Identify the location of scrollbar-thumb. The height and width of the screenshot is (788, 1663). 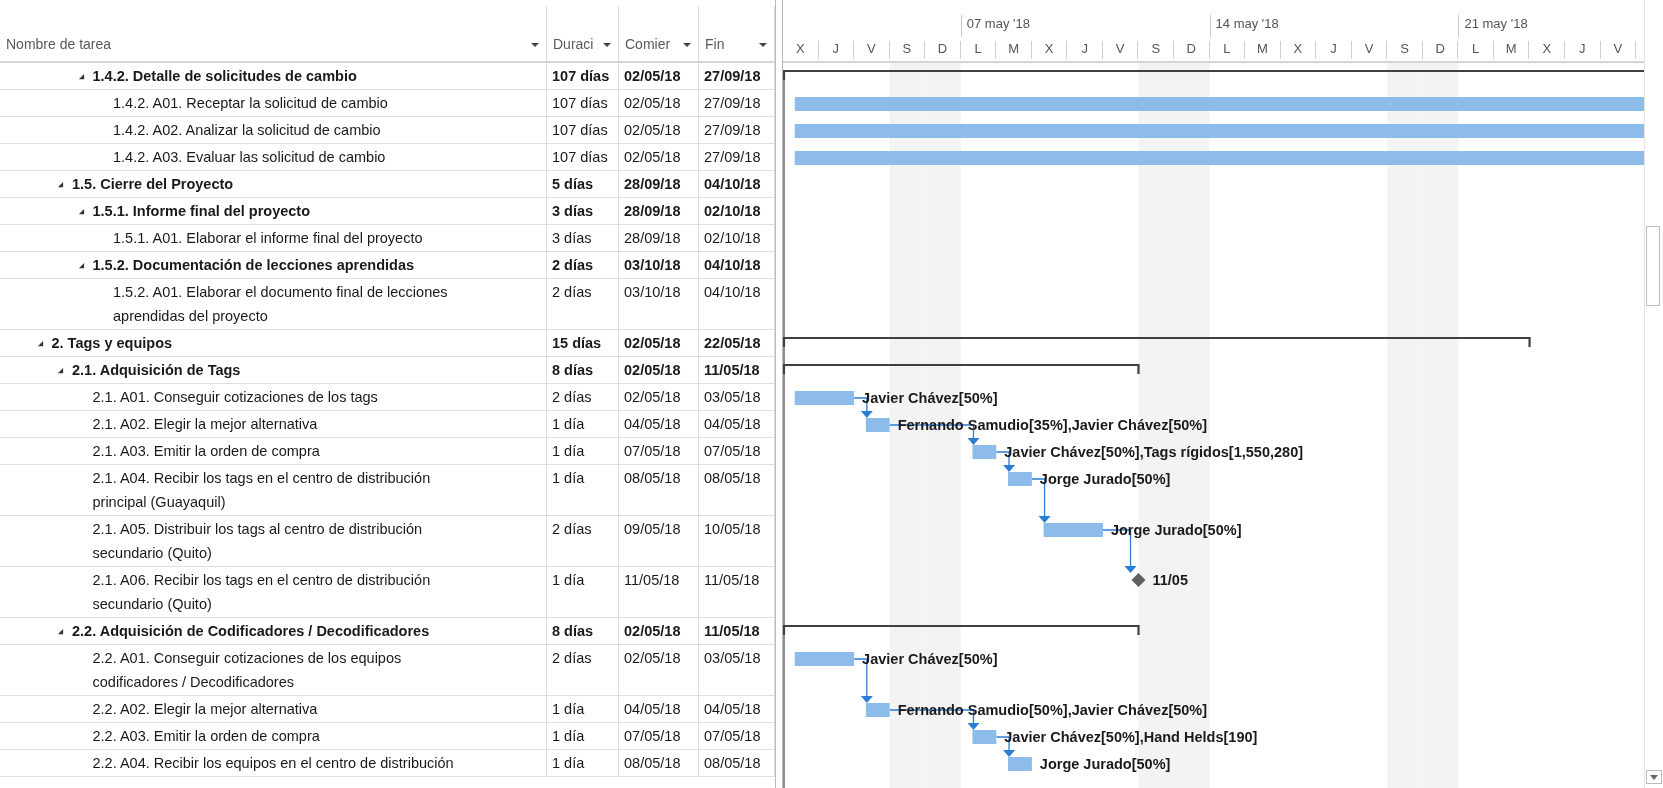
(1653, 266).